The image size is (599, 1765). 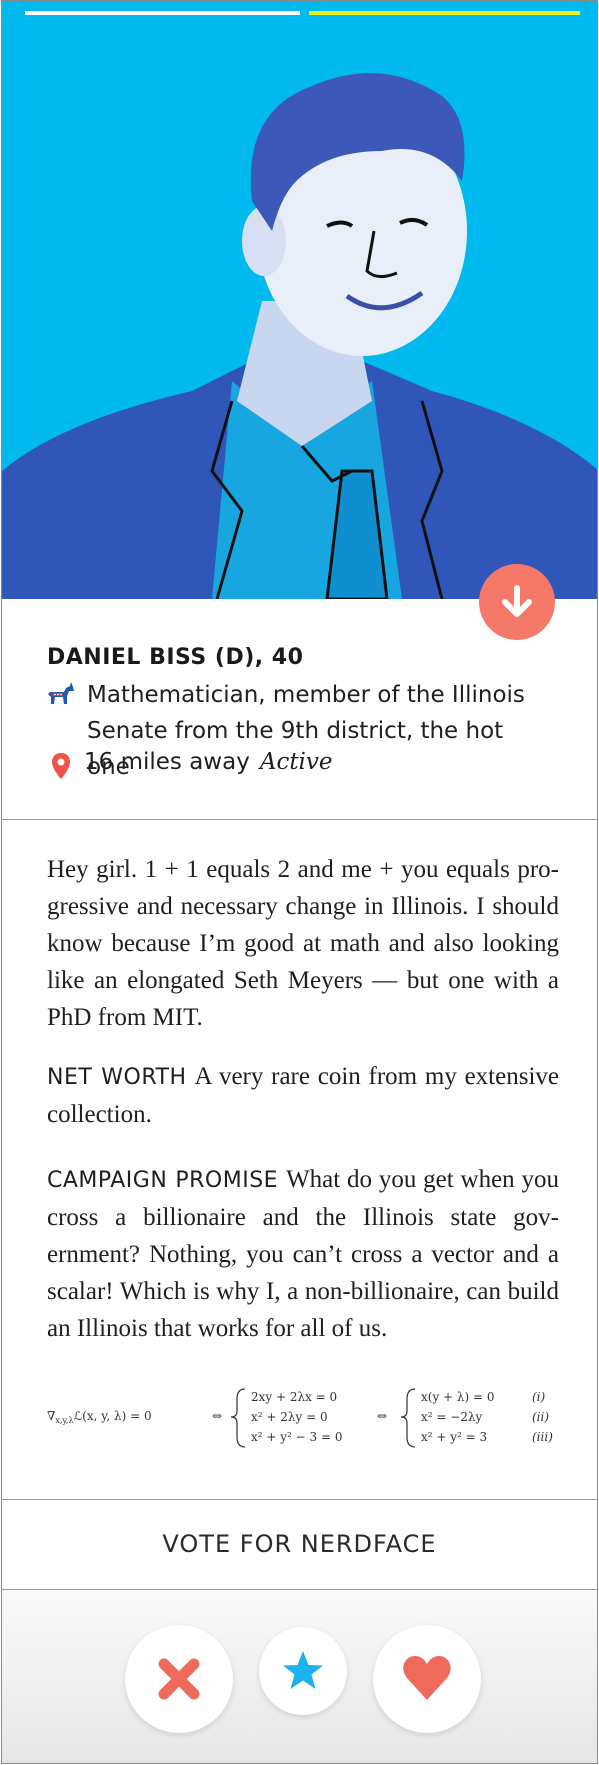 I want to click on sys1-row1: 2xy + 2λx = 0, so click(x=294, y=1397).